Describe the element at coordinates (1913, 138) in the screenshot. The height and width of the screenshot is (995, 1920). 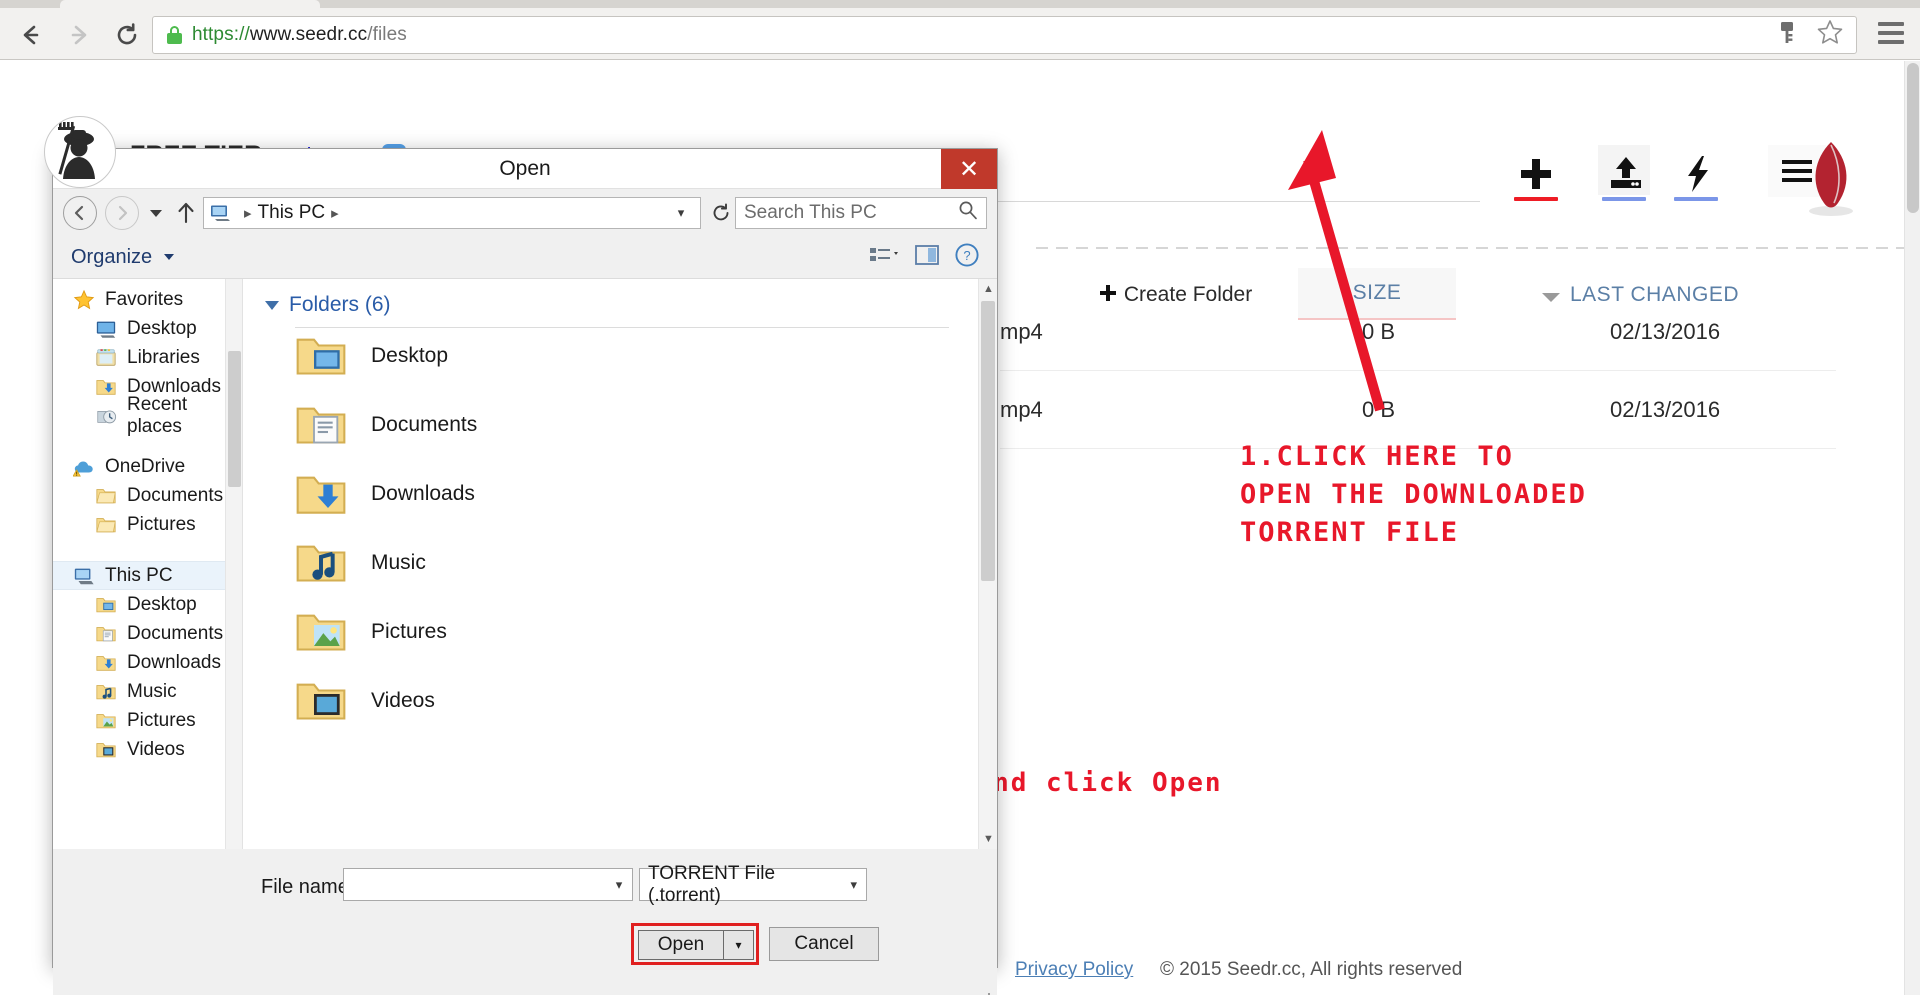
I see `page-scrollbar-thumb` at that location.